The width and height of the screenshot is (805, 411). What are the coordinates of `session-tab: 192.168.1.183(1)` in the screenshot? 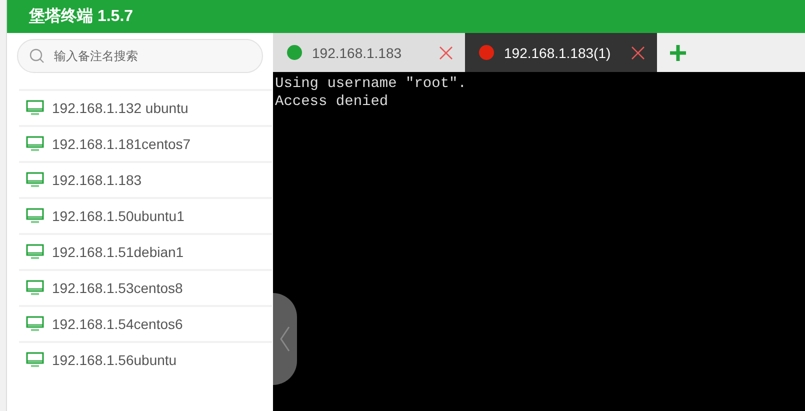 It's located at (561, 52).